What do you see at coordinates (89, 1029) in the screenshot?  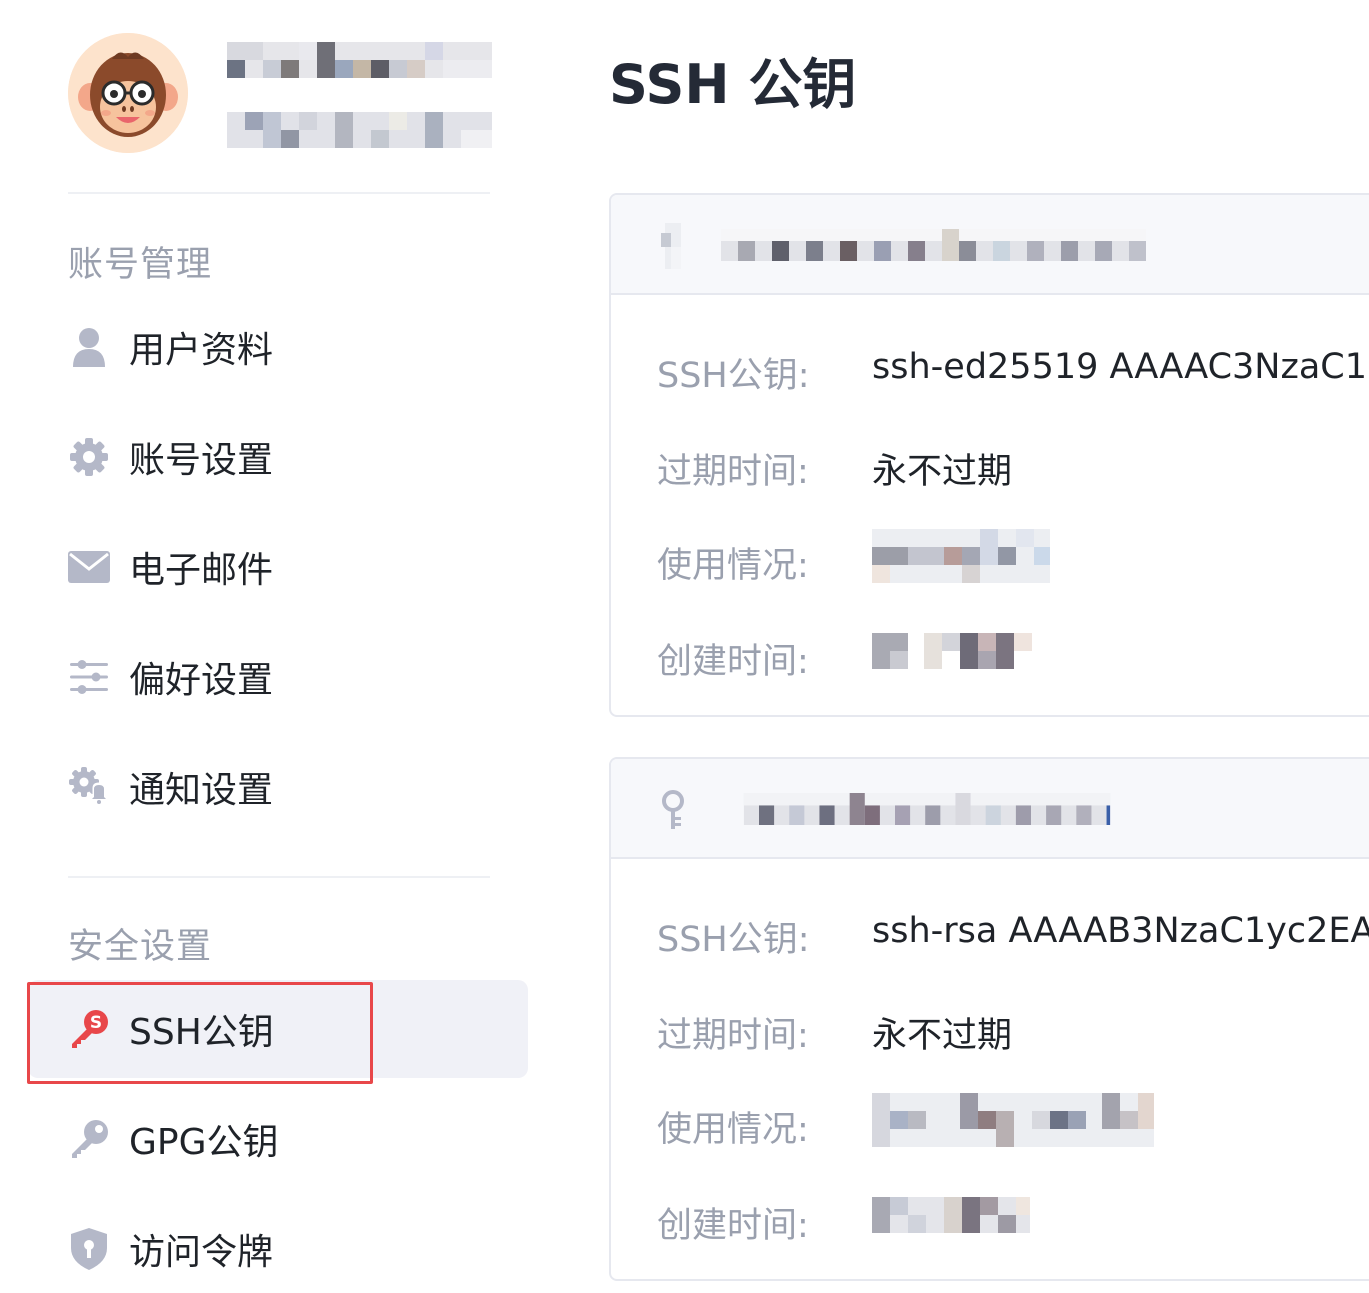 I see `ssh-key-icon: S` at bounding box center [89, 1029].